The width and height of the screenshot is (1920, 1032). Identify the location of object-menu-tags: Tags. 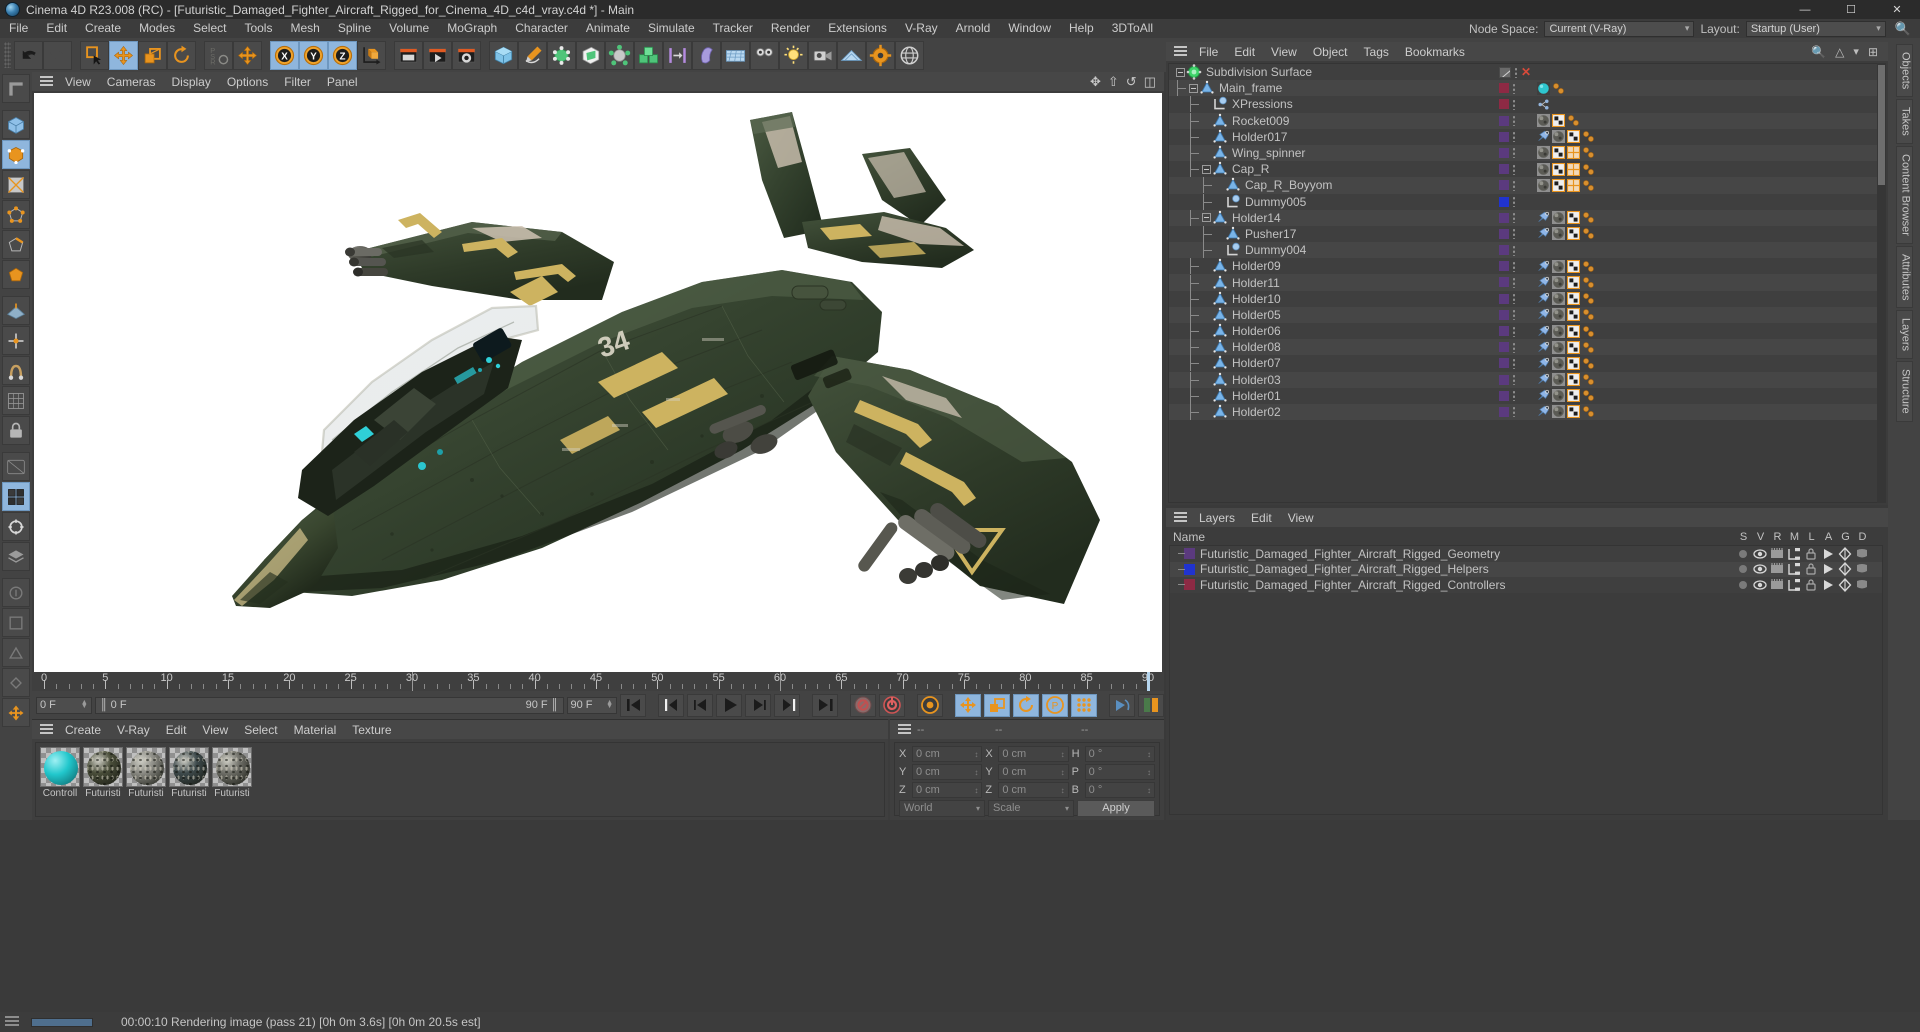
(1376, 52).